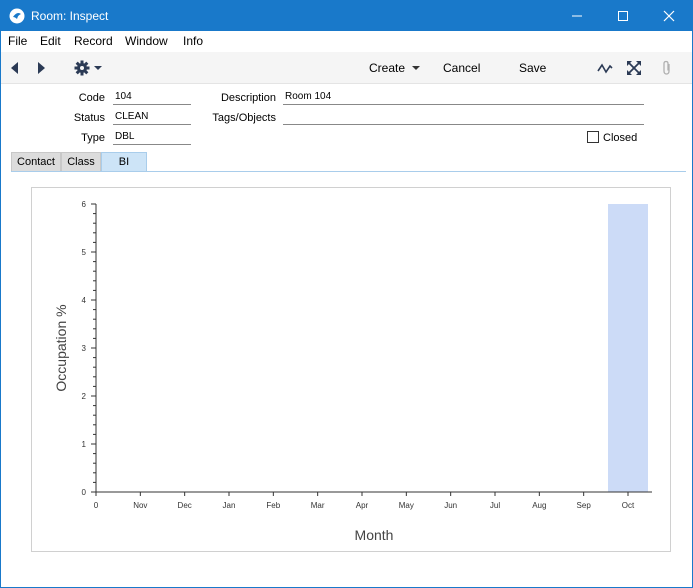 Image resolution: width=693 pixels, height=588 pixels. I want to click on minimize-icon, so click(577, 16).